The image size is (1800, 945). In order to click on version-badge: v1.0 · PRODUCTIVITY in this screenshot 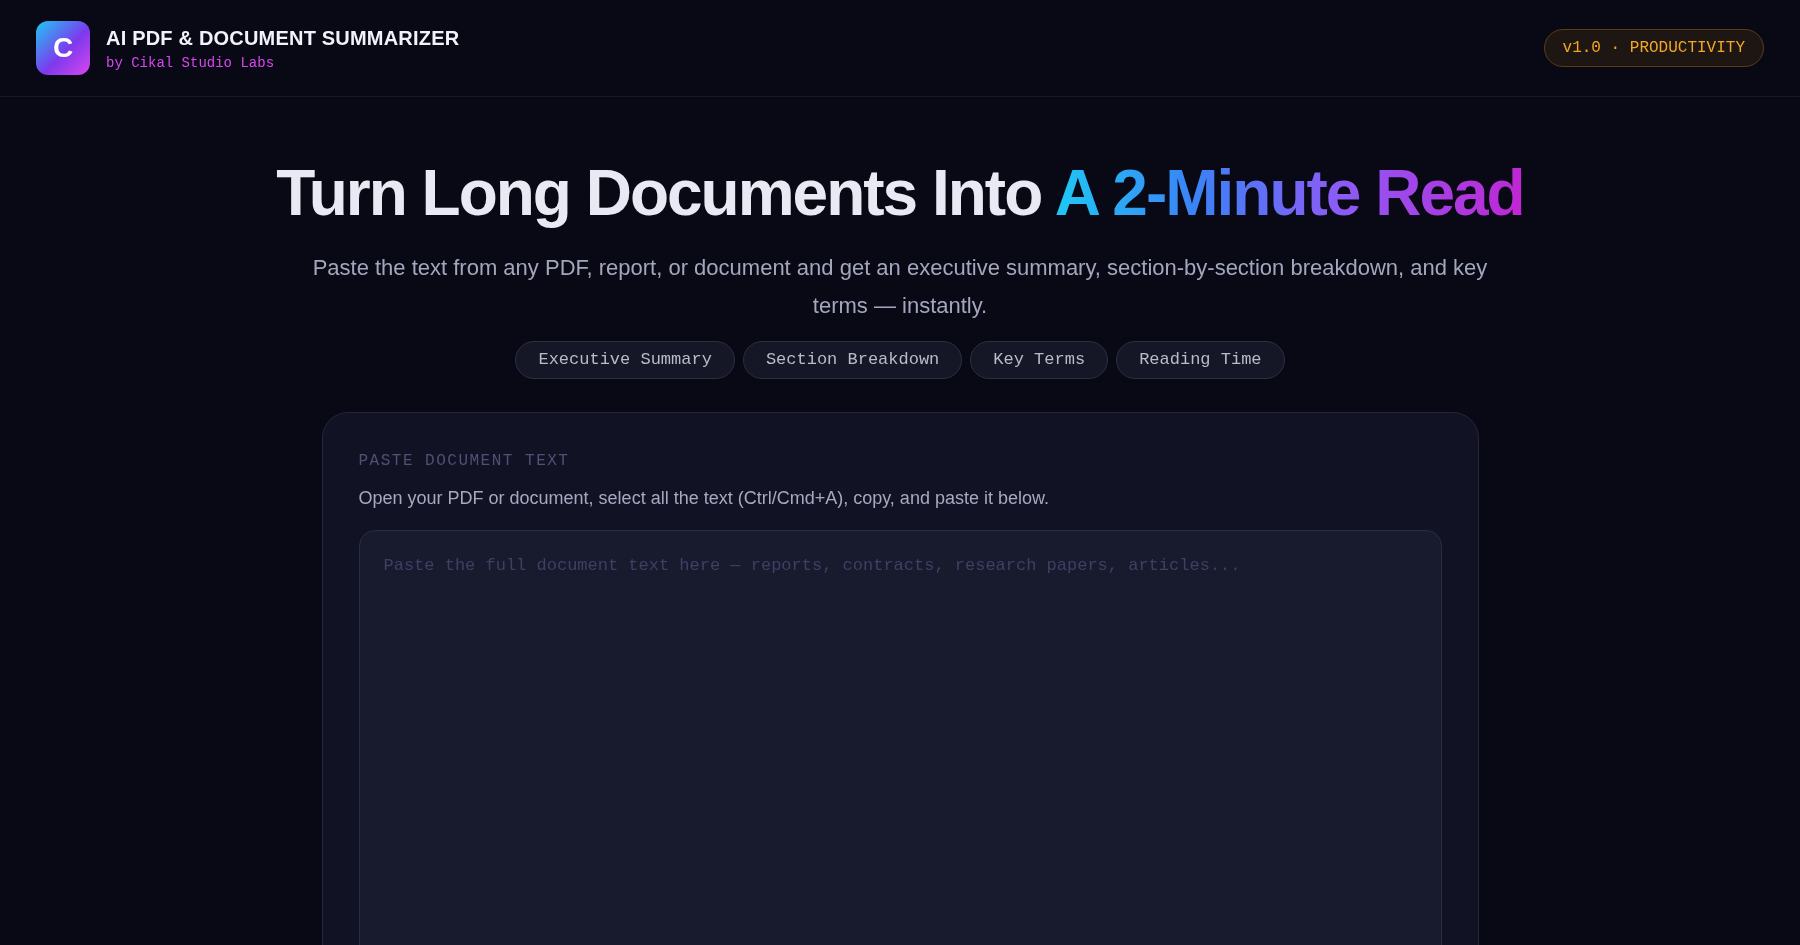, I will do `click(1653, 48)`.